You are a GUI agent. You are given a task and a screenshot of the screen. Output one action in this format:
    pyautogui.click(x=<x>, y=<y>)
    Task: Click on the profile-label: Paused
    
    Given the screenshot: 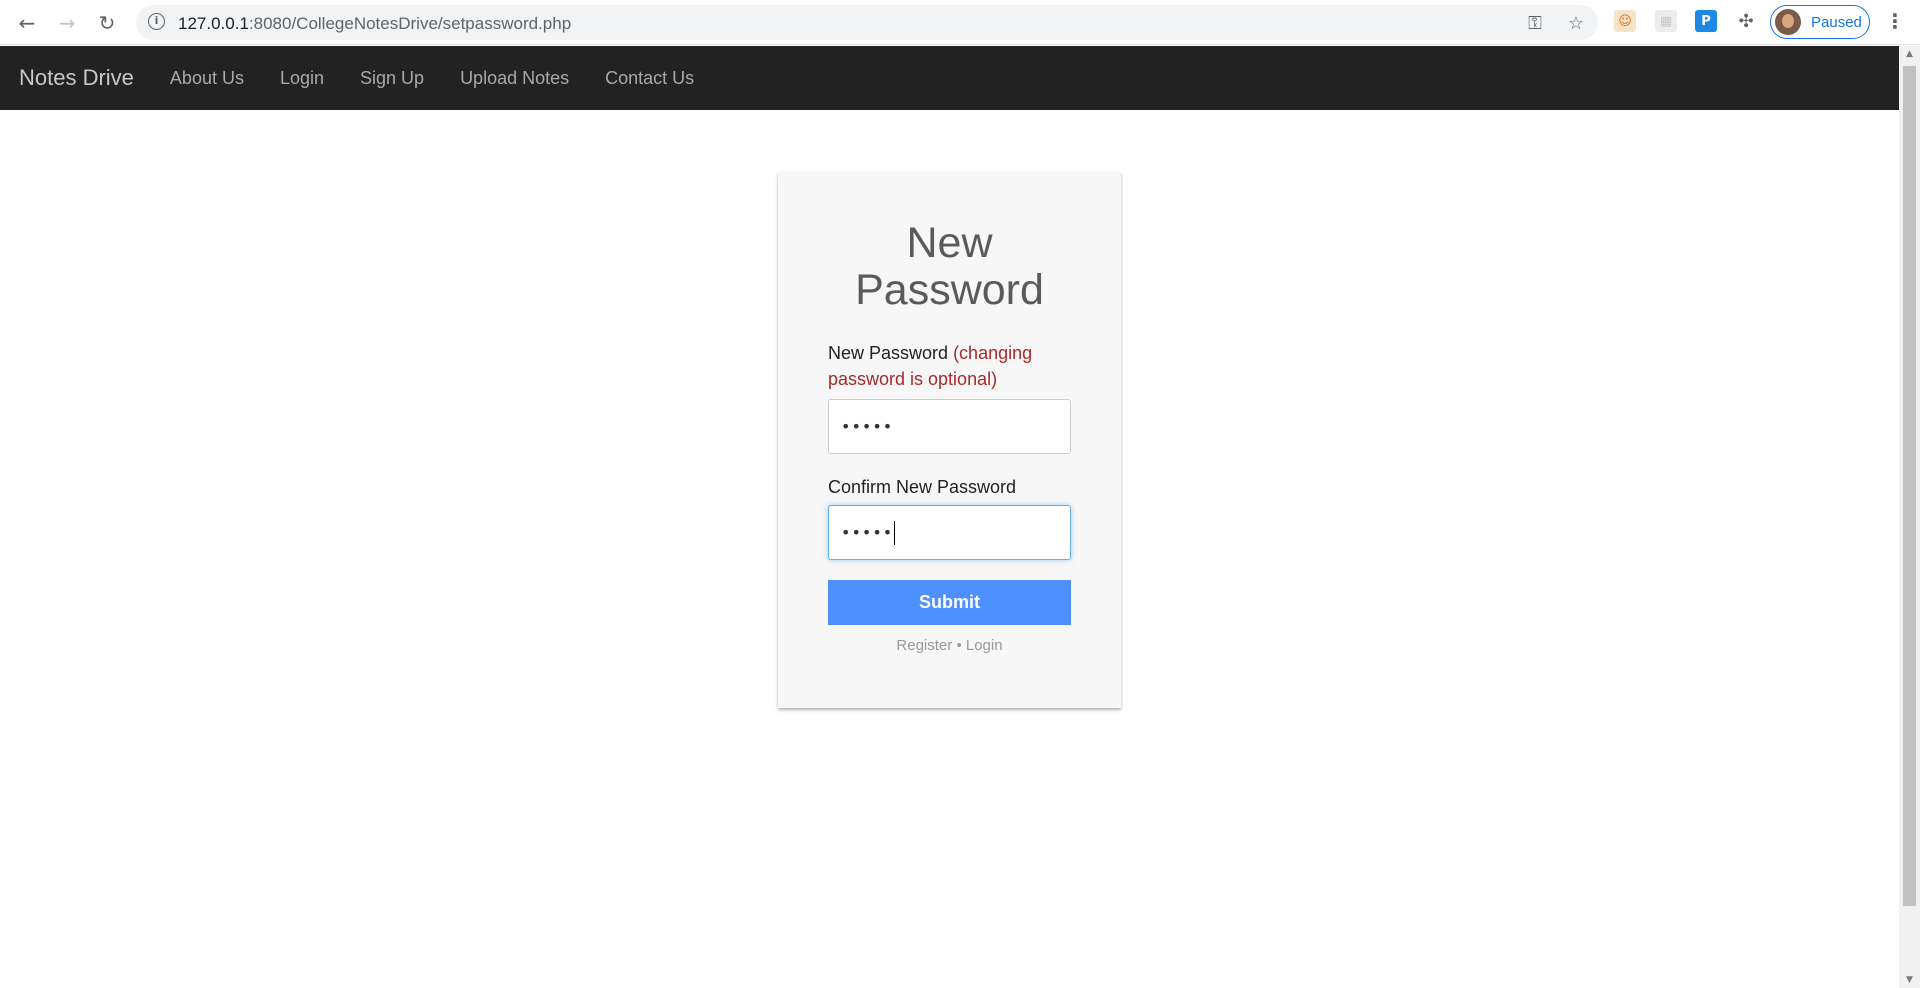 What is the action you would take?
    pyautogui.click(x=1836, y=22)
    